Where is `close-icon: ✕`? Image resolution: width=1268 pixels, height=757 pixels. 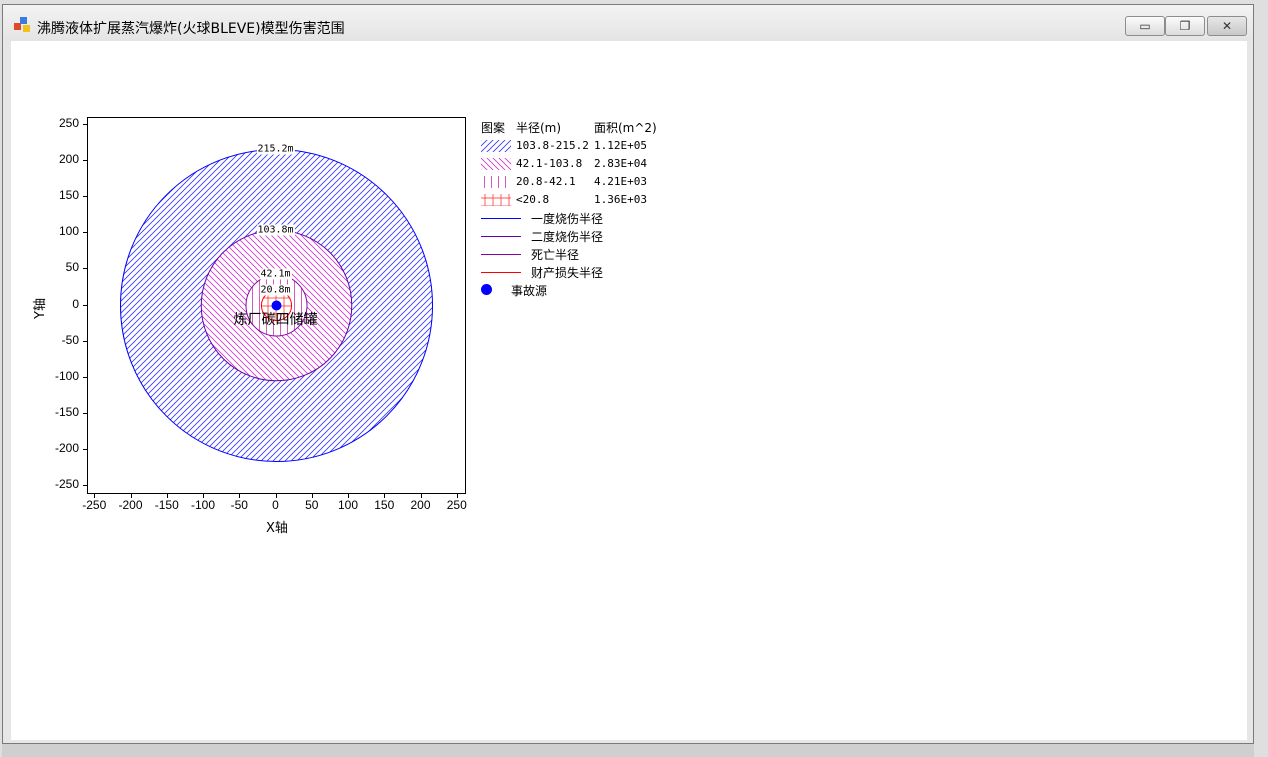
close-icon: ✕ is located at coordinates (1227, 26).